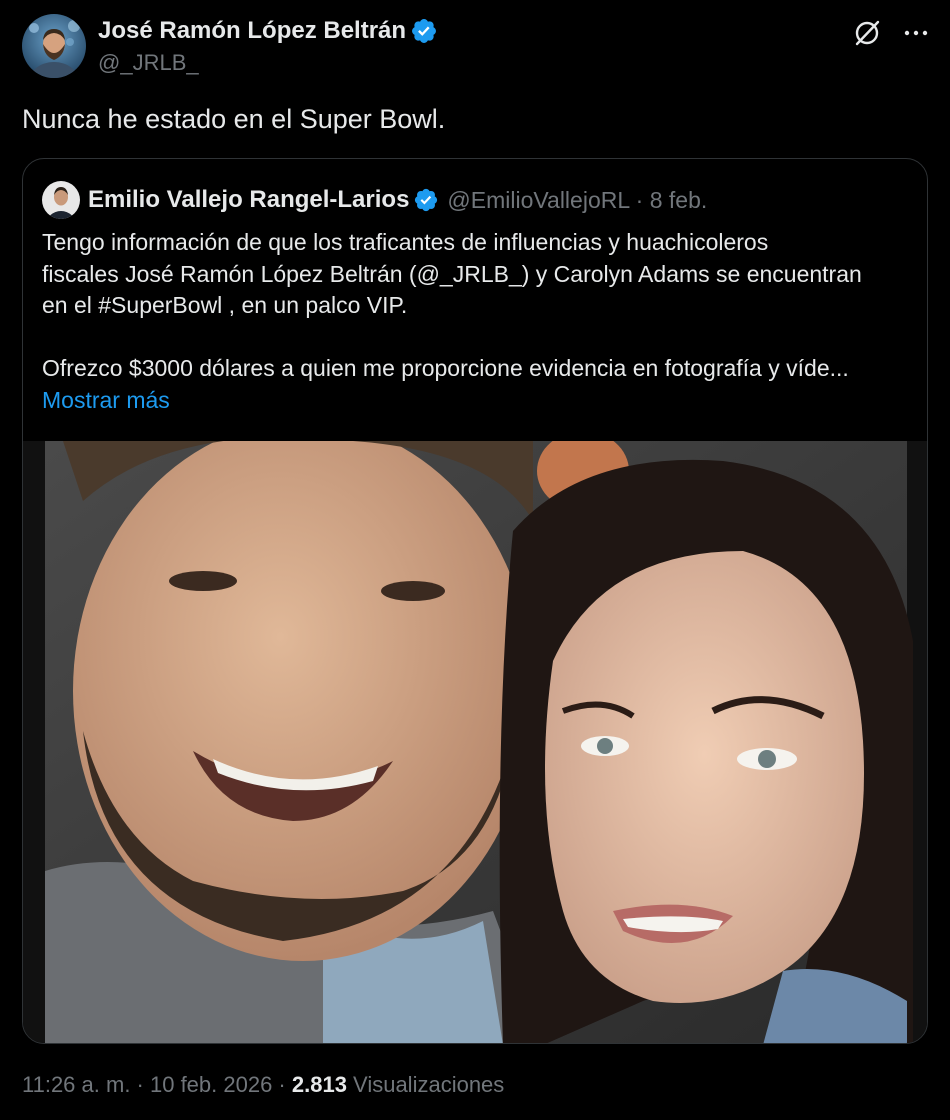 The width and height of the screenshot is (950, 1120). What do you see at coordinates (148, 63) in the screenshot?
I see `author-handle: @_JRLB_` at bounding box center [148, 63].